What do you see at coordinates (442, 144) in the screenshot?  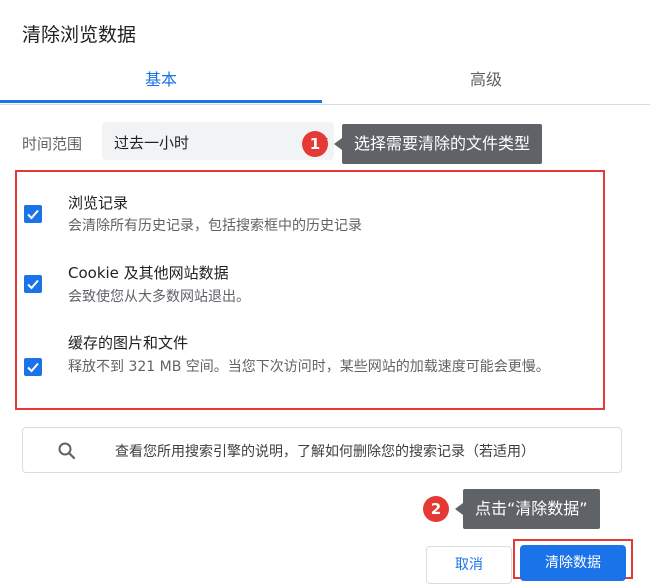 I see `callout-step-1: 选择需要清除的文件类型` at bounding box center [442, 144].